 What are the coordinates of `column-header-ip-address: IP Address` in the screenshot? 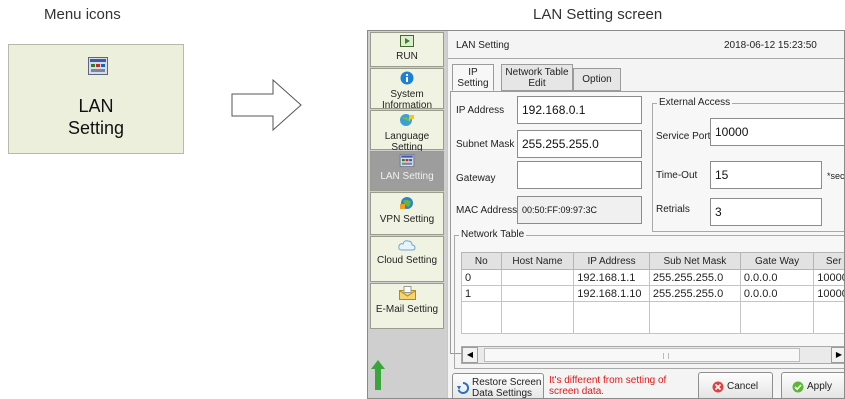 It's located at (611, 261).